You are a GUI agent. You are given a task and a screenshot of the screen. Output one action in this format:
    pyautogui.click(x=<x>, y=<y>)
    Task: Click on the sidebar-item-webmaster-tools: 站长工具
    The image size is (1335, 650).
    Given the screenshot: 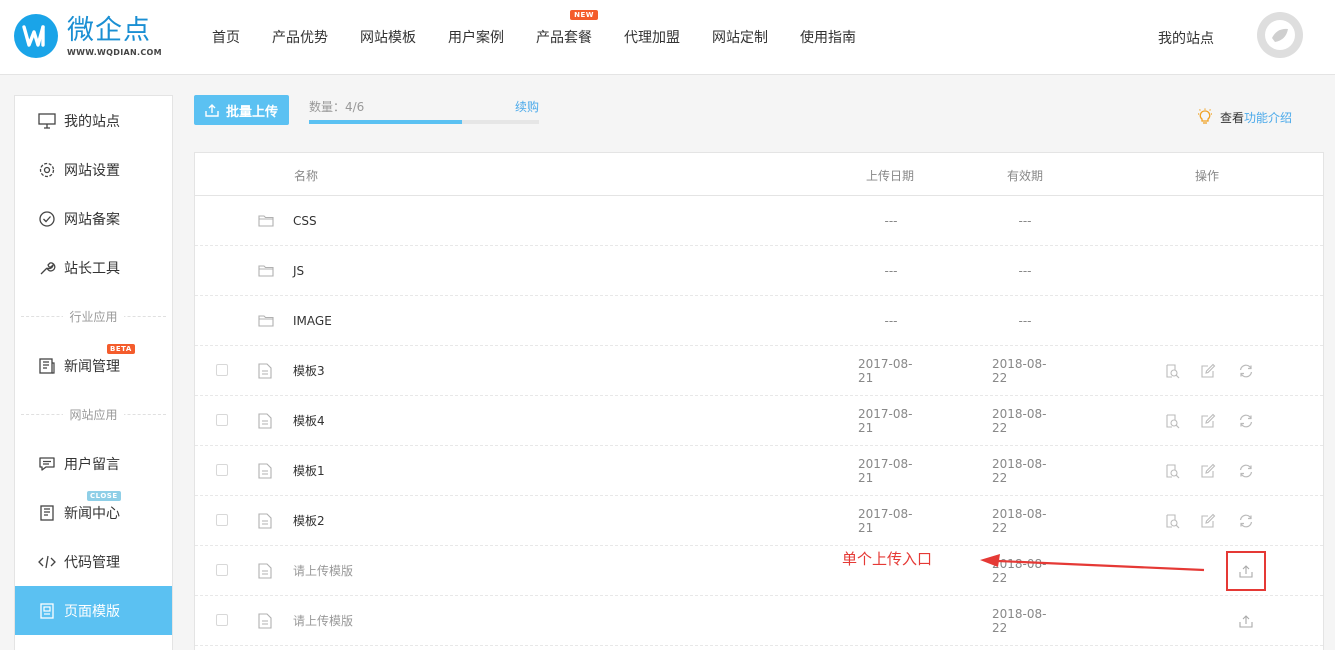 What is the action you would take?
    pyautogui.click(x=93, y=267)
    